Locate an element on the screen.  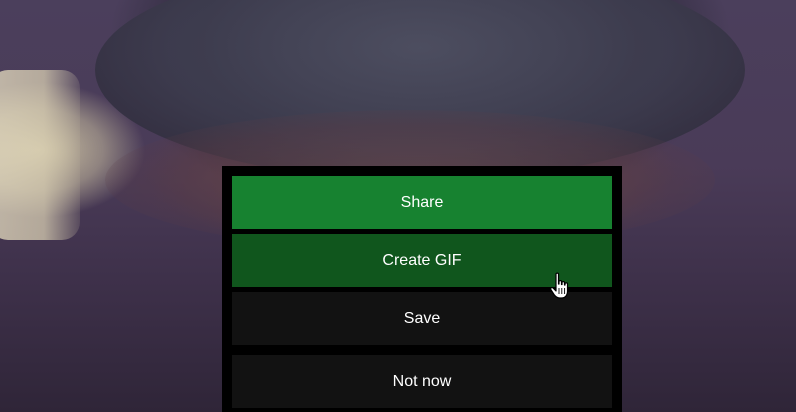
save-button-label: Save is located at coordinates (422, 318).